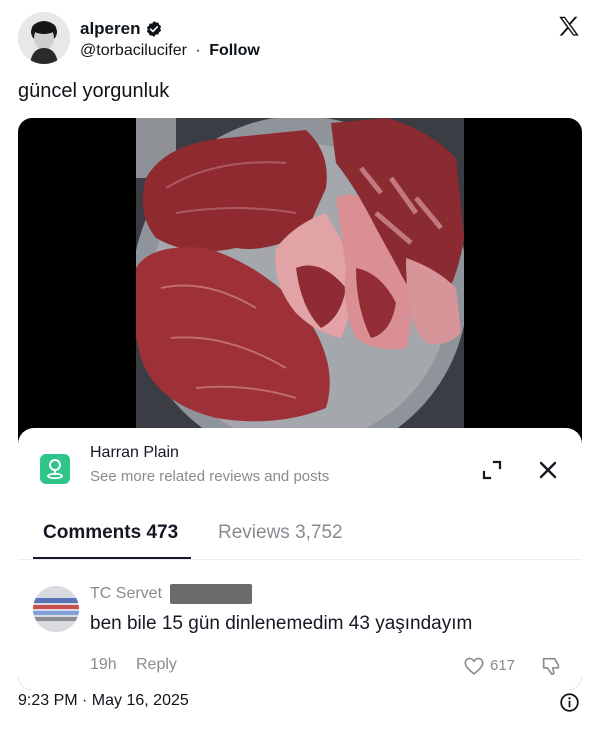  What do you see at coordinates (55, 469) in the screenshot?
I see `location-pin-icon` at bounding box center [55, 469].